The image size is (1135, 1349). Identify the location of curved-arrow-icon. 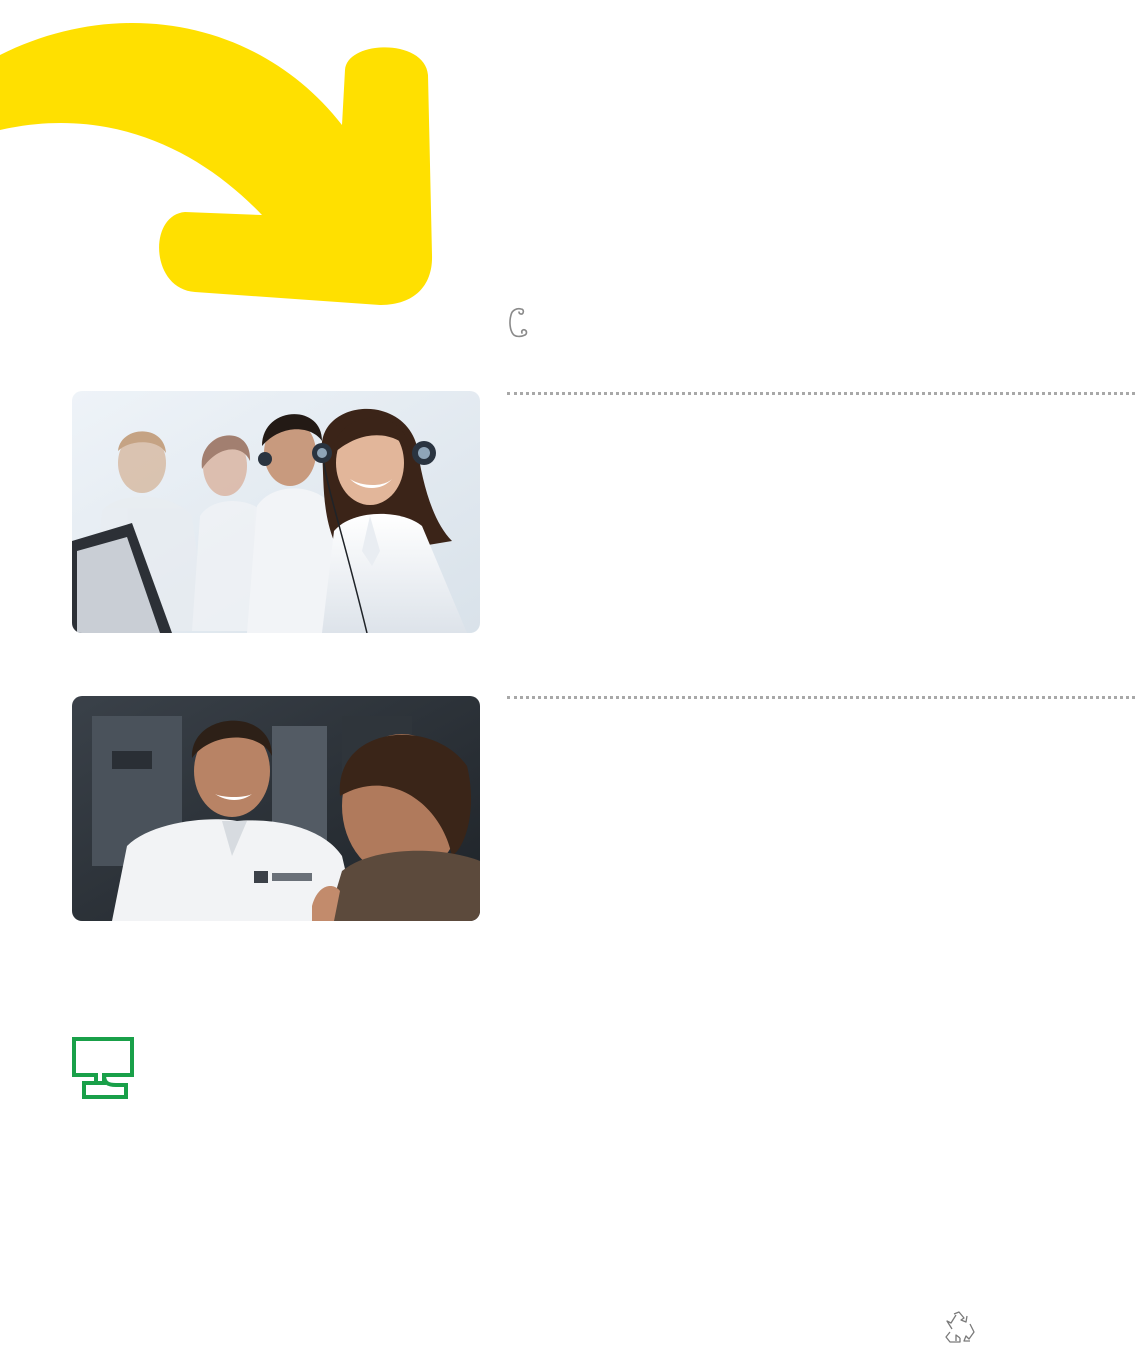
(230, 165).